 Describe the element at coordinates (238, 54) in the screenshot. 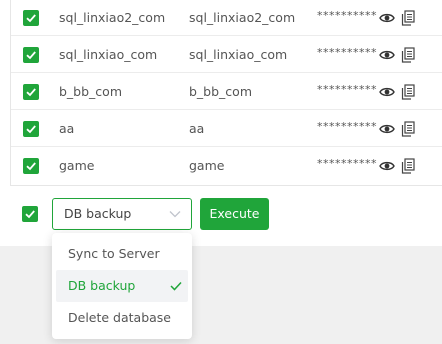

I see `database-user: sql_linxiao_com` at that location.